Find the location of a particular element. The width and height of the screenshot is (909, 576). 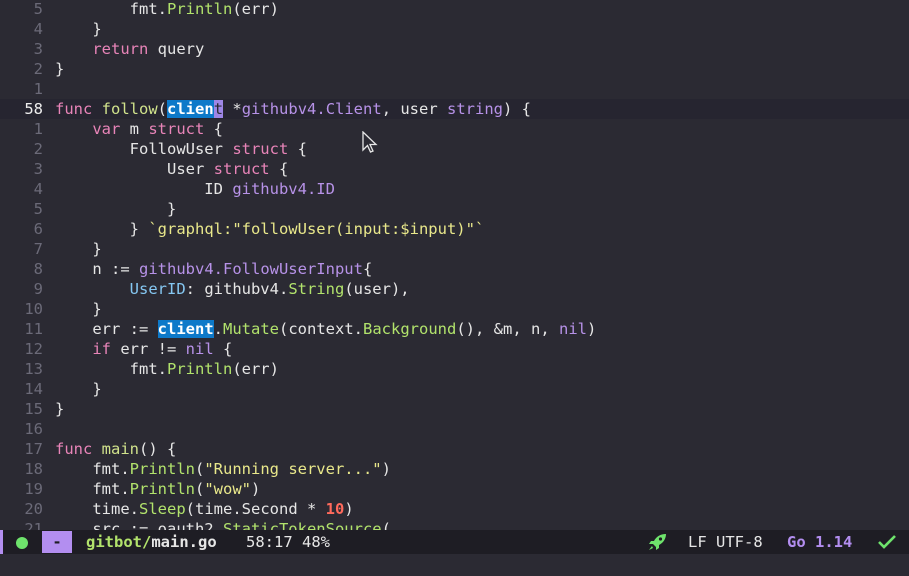

code-line: 9 UserID: githubv4.String(user), is located at coordinates (454, 289).